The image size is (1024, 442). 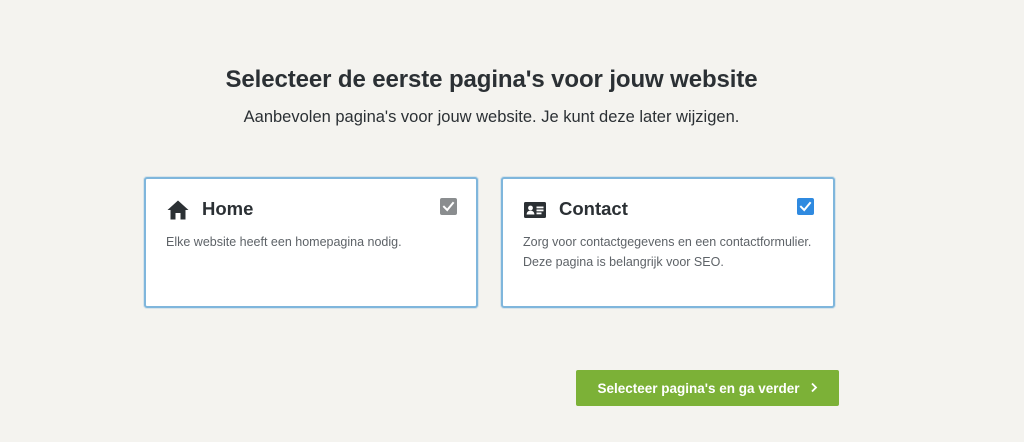 What do you see at coordinates (284, 242) in the screenshot?
I see `page-option-description: Elke website heeft een homepagina nodig.` at bounding box center [284, 242].